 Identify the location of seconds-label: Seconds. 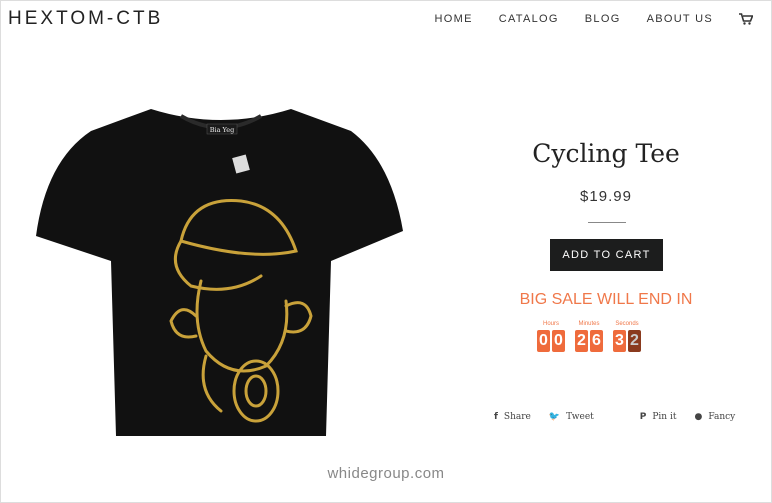
(627, 324).